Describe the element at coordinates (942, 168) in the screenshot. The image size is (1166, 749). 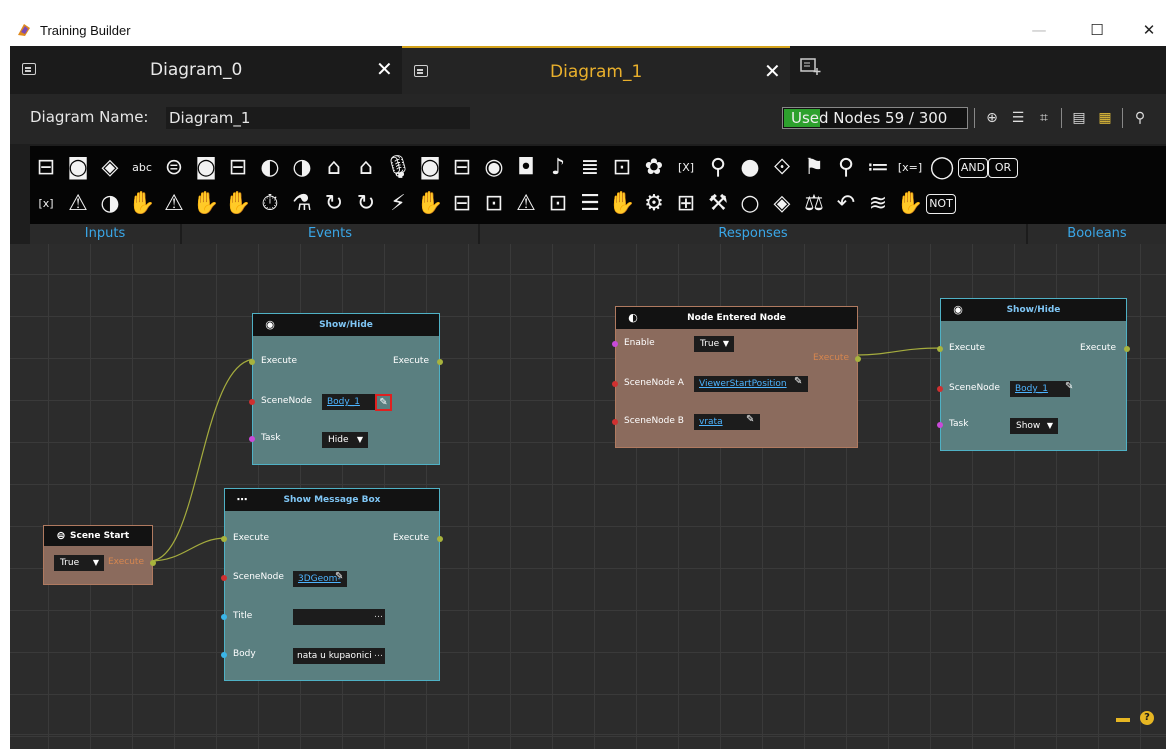
I see `palette-node-icon: ◯` at that location.